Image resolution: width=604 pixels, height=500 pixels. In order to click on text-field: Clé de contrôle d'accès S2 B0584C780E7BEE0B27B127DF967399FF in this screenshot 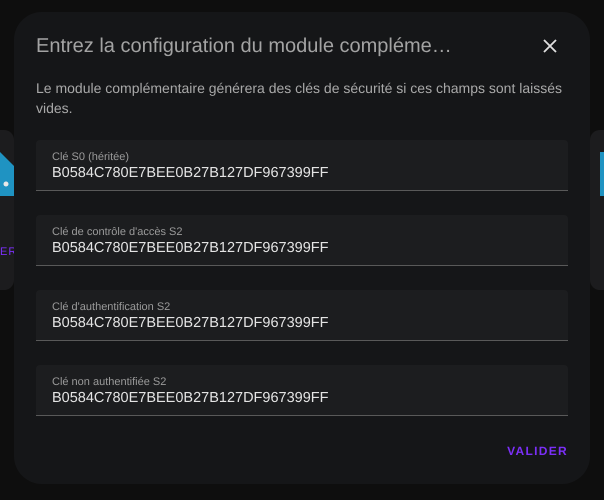, I will do `click(302, 240)`.